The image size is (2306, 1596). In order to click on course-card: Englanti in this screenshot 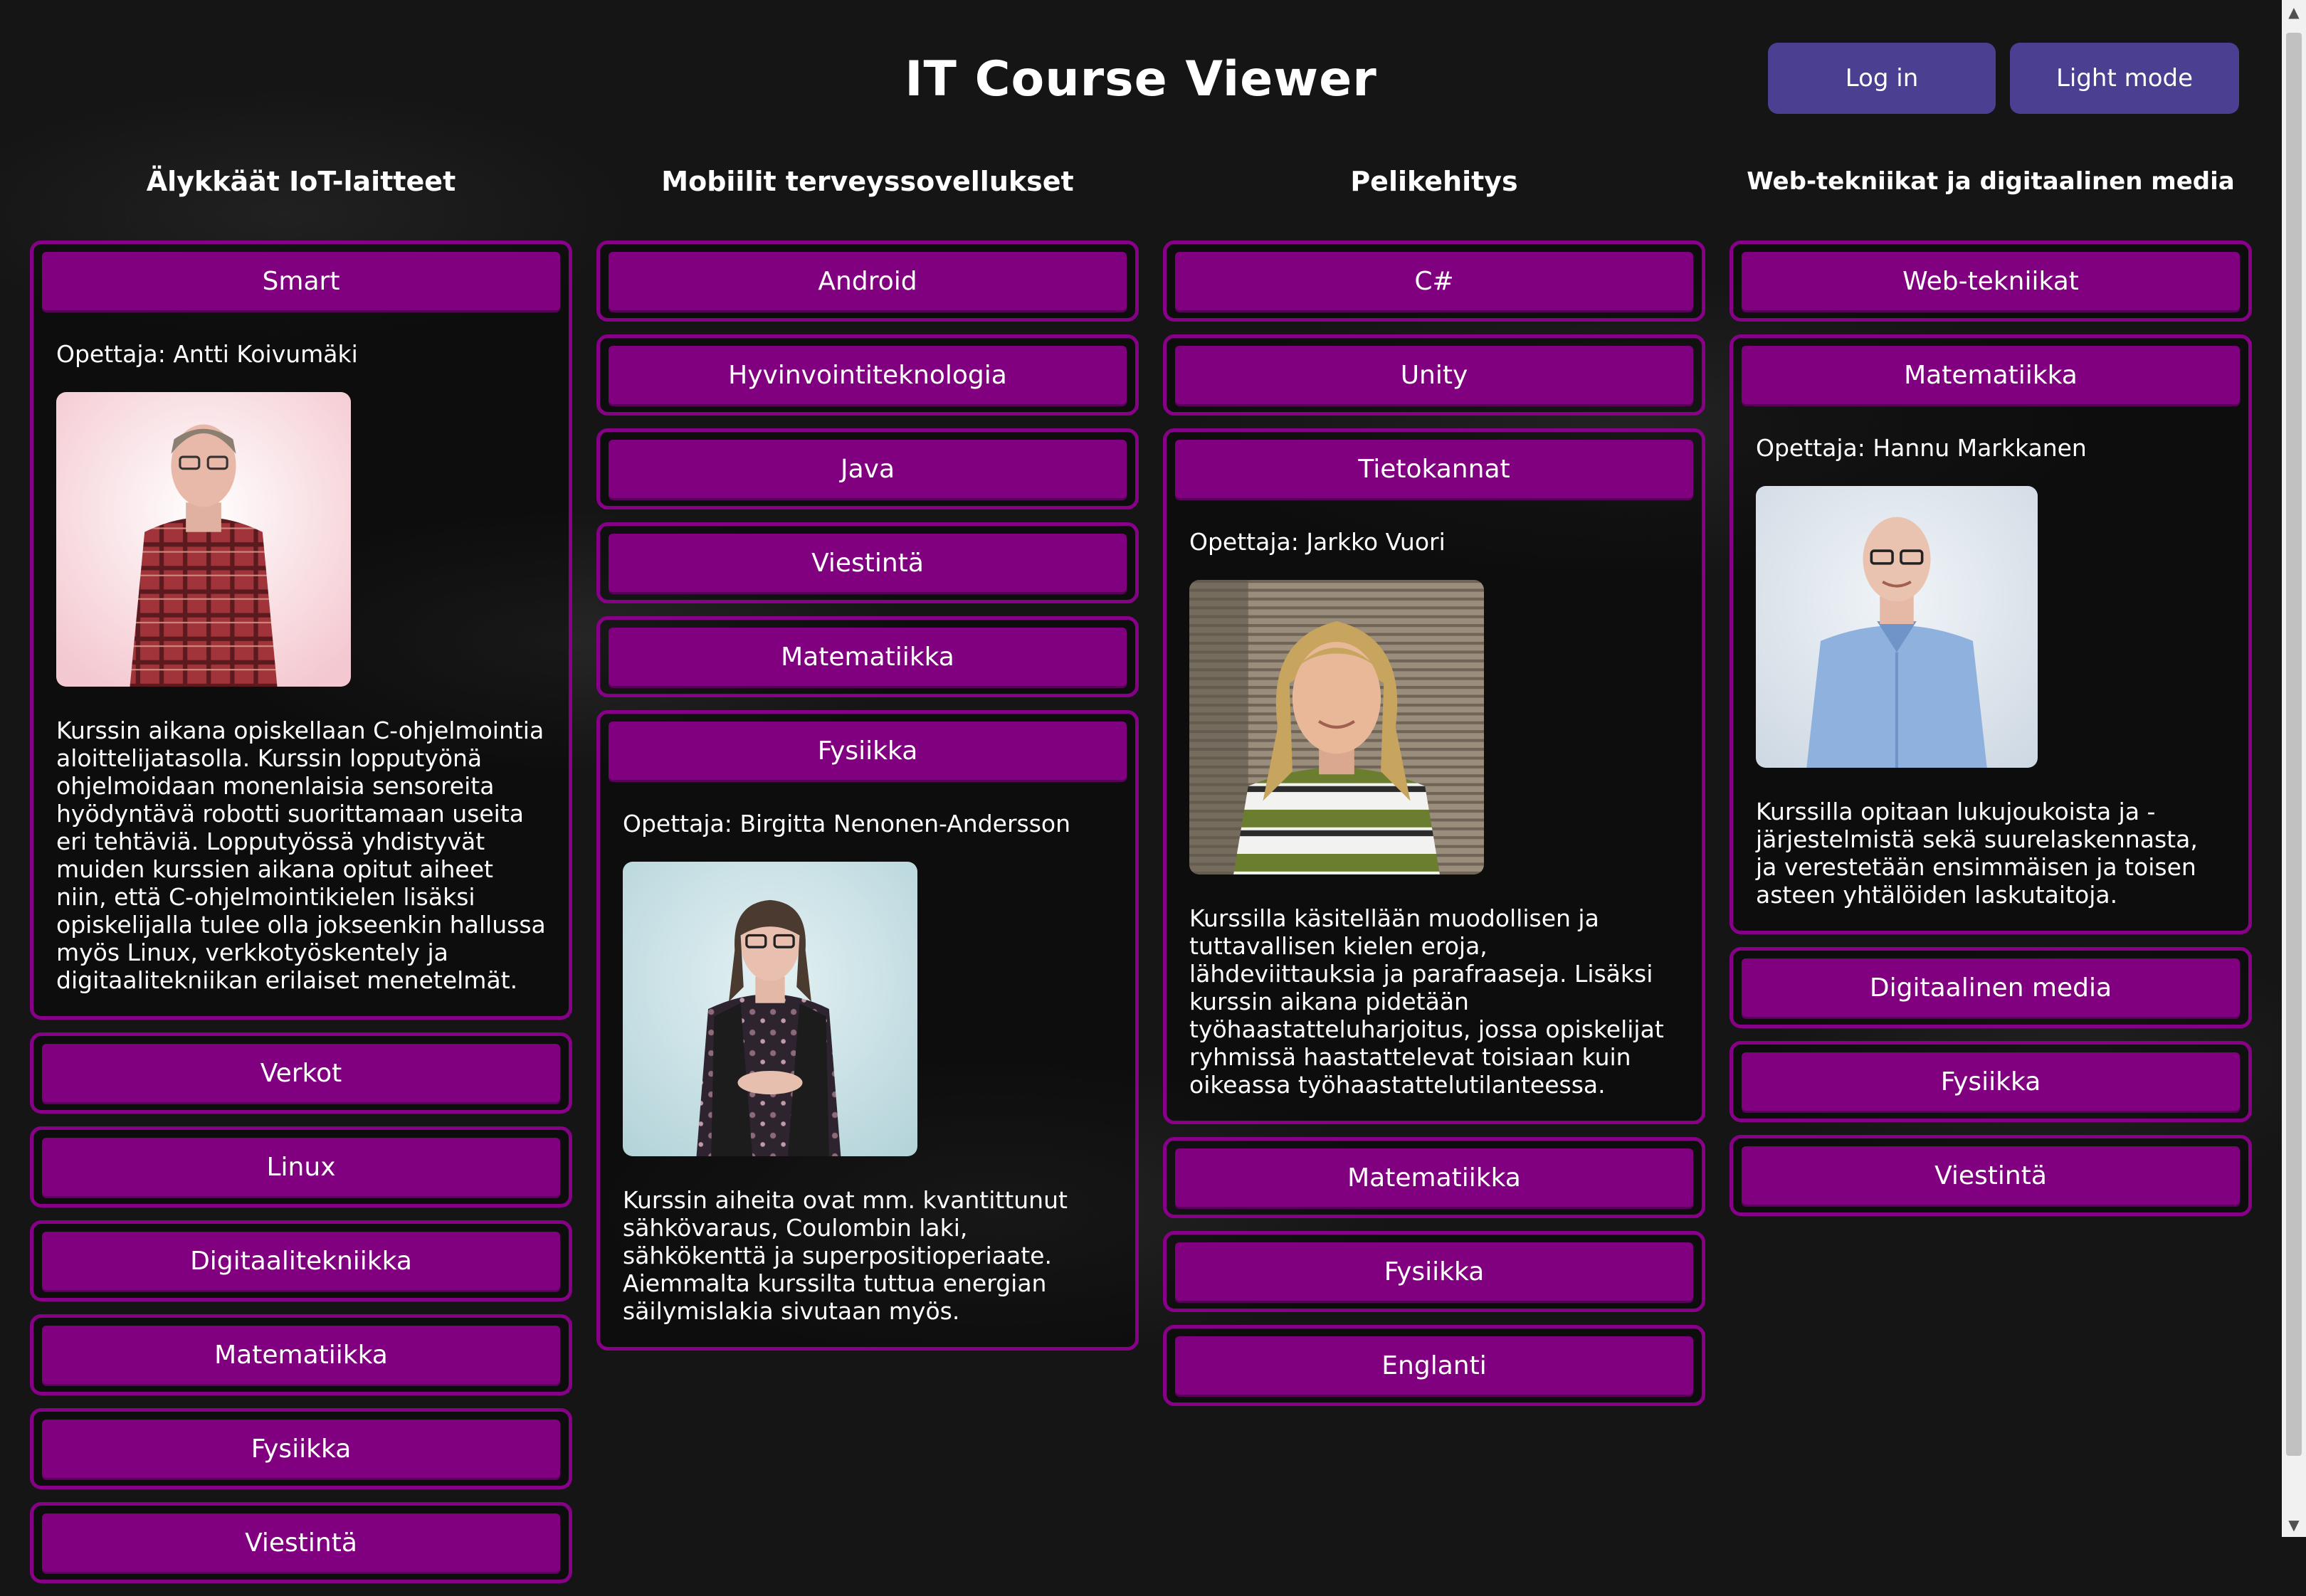, I will do `click(1434, 1366)`.